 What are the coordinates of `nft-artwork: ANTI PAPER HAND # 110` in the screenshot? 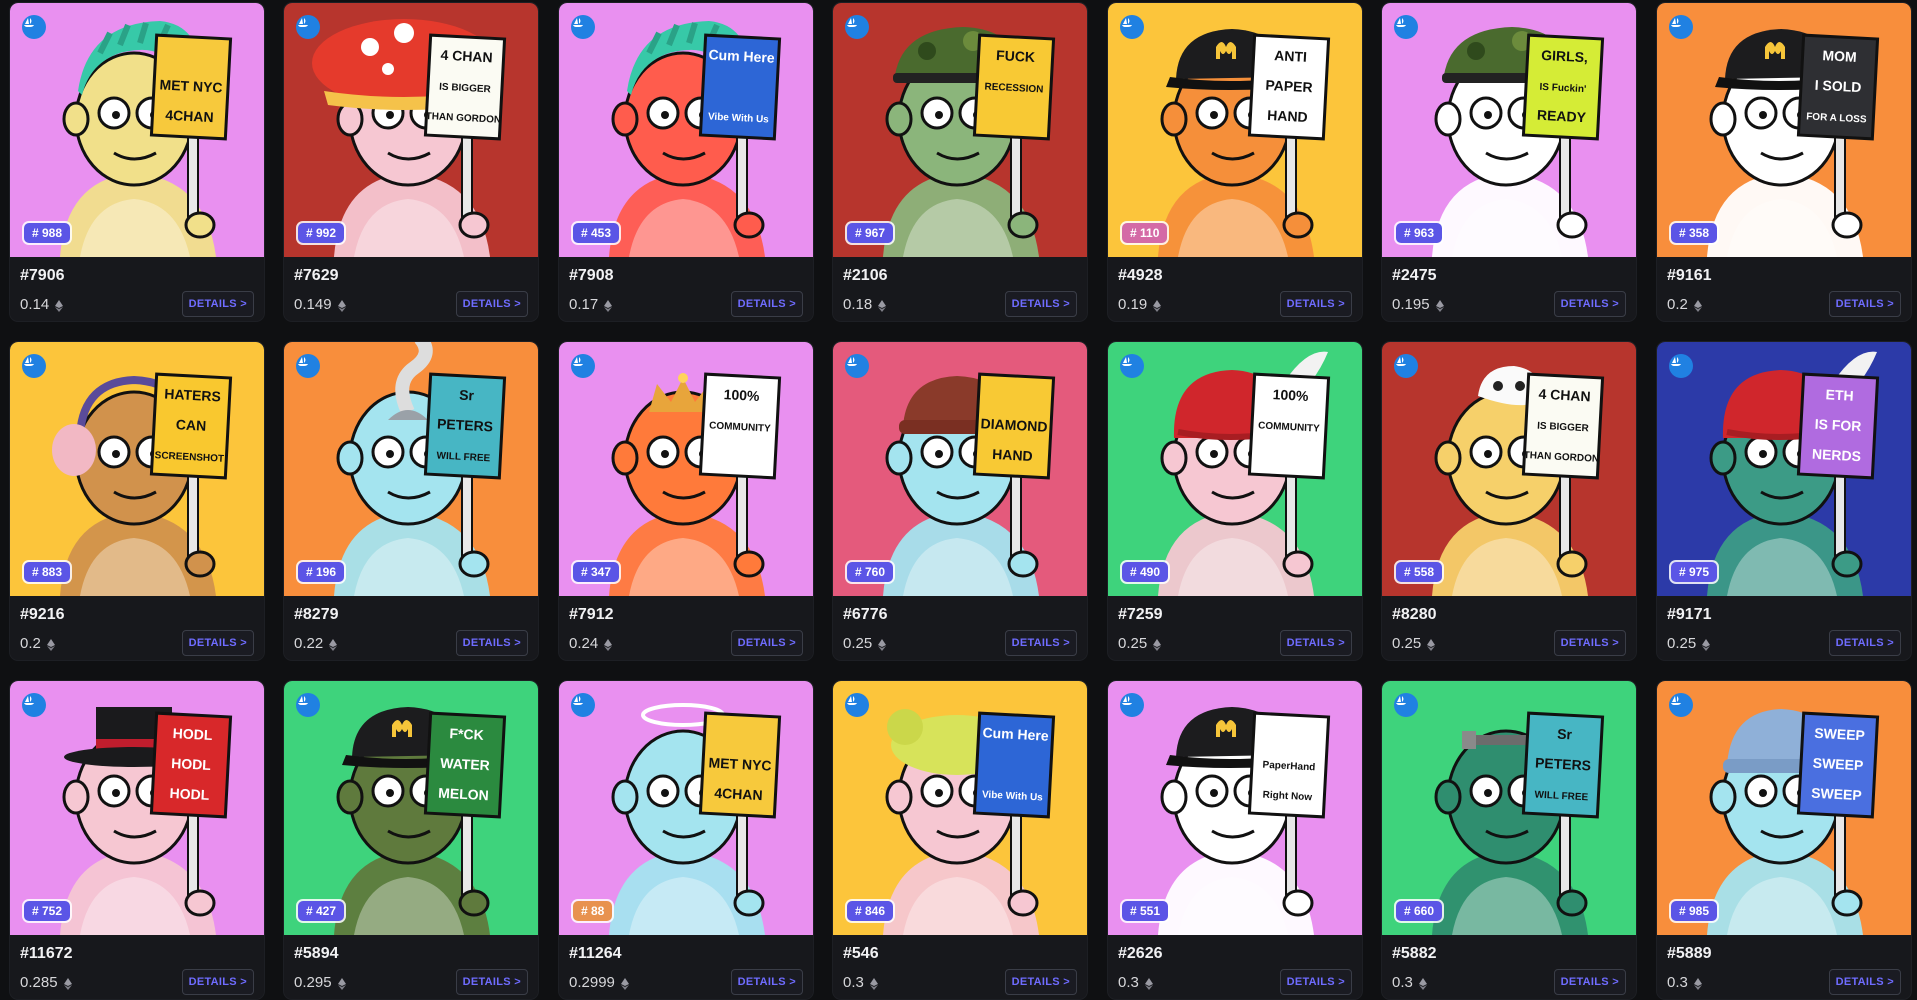 It's located at (1235, 130).